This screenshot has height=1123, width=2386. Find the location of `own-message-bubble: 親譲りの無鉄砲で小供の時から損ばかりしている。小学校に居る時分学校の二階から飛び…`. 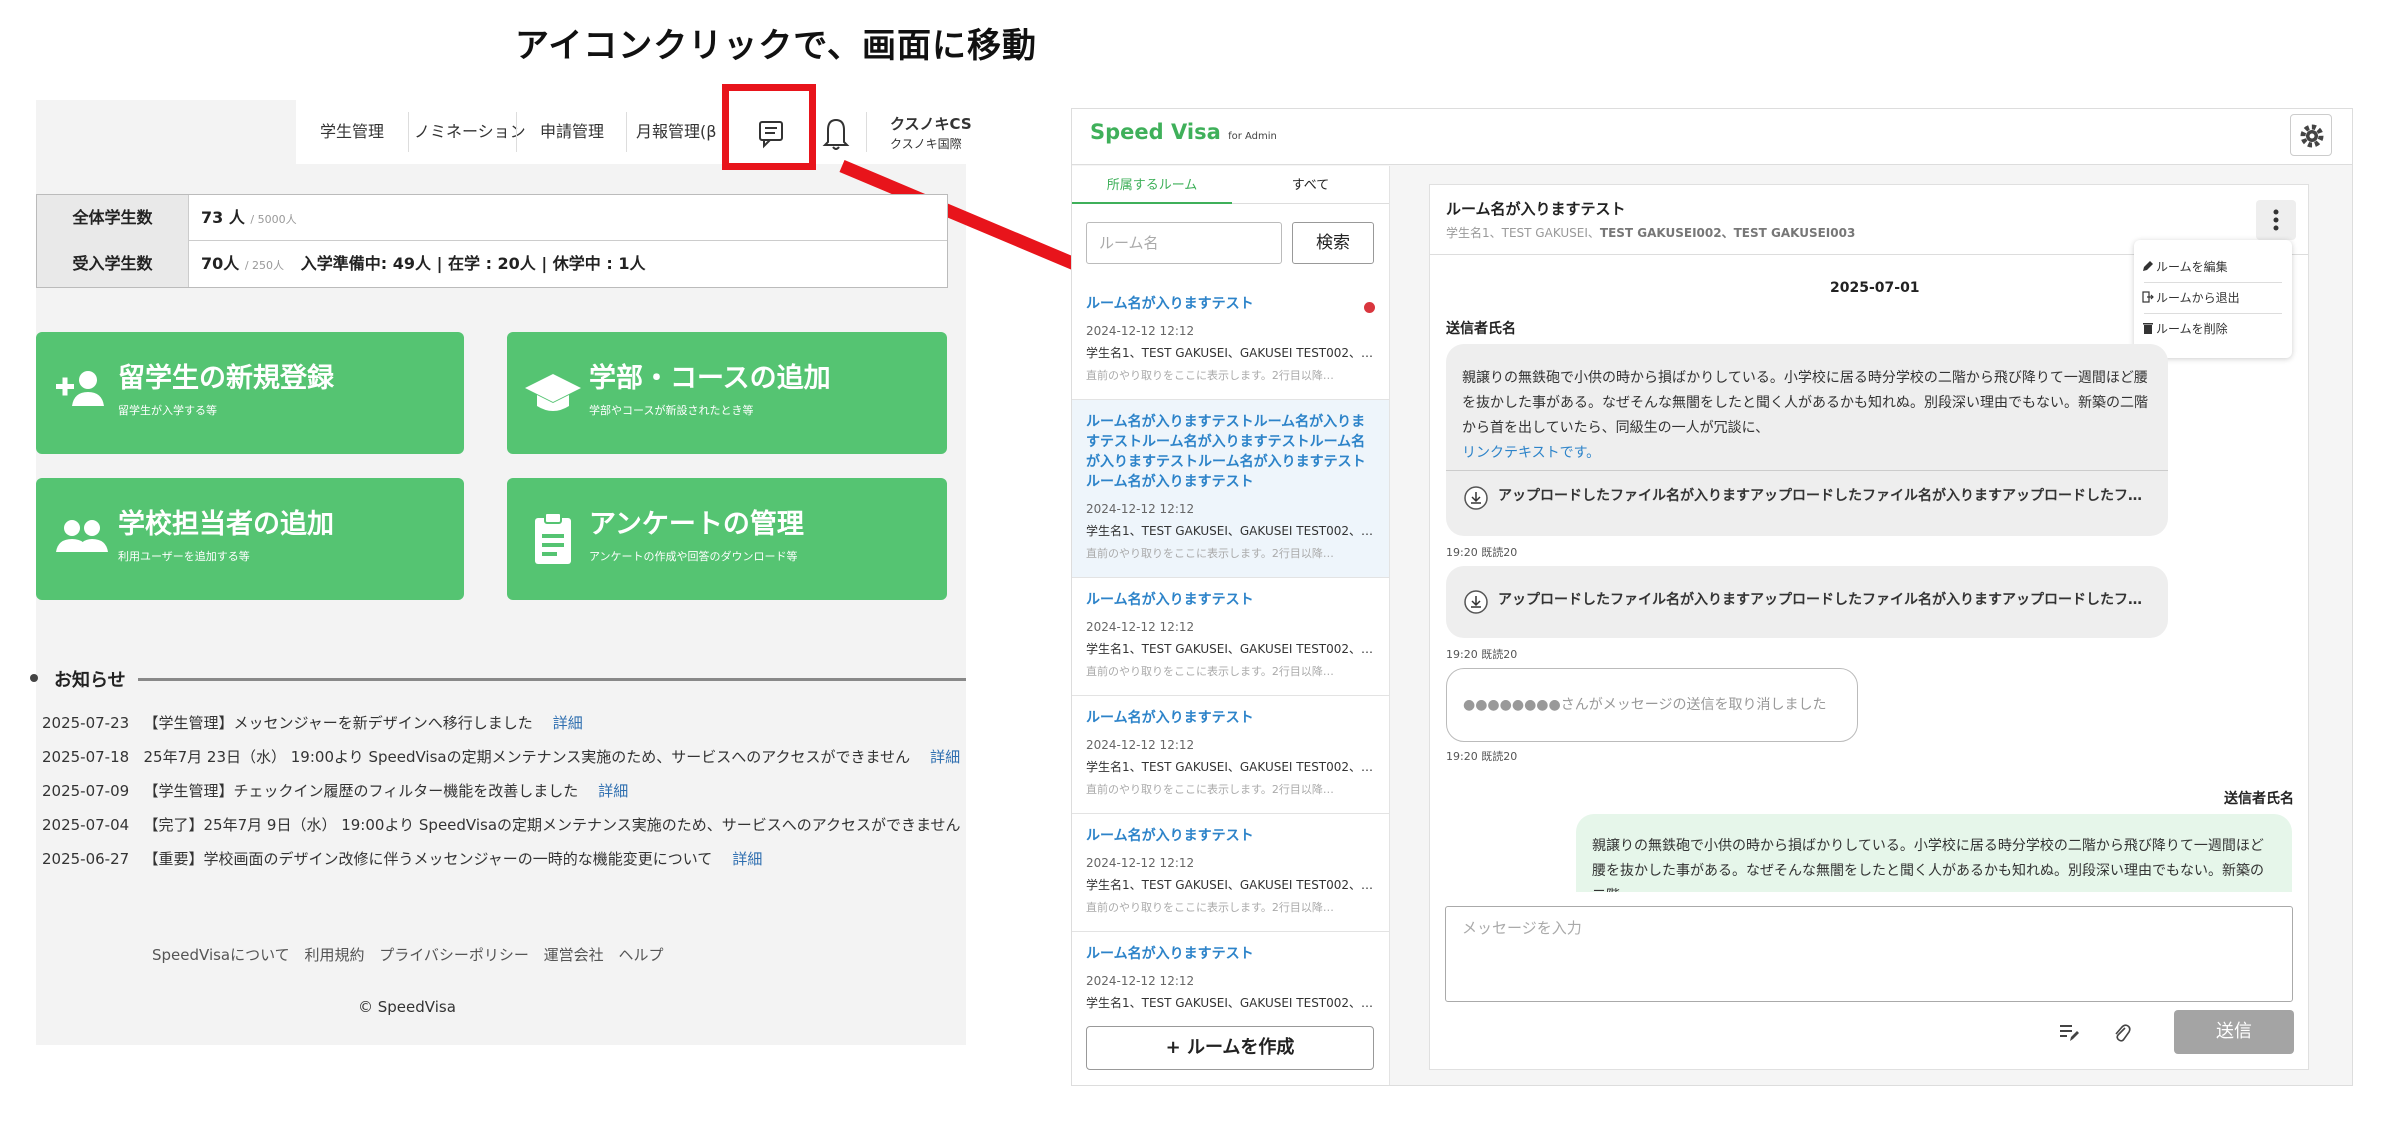

own-message-bubble: 親譲りの無鉄砲で小供の時から損ばかりしている。小学校に居る時分学校の二階から飛び… is located at coordinates (1934, 853).